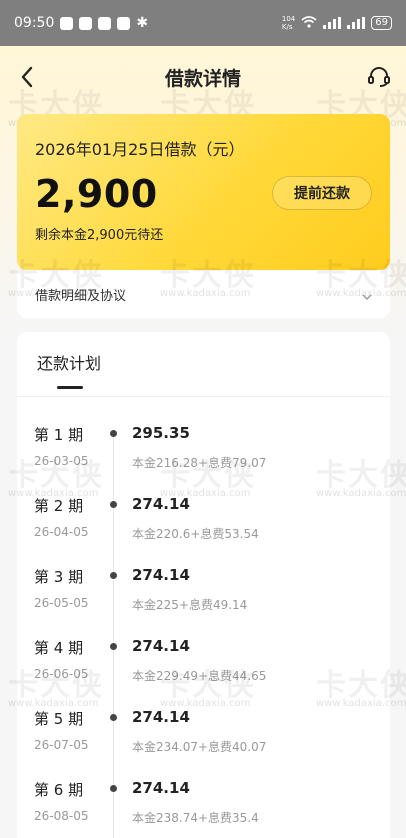 This screenshot has width=406, height=838. Describe the element at coordinates (61, 745) in the screenshot. I see `due-date: 26-07-05` at that location.